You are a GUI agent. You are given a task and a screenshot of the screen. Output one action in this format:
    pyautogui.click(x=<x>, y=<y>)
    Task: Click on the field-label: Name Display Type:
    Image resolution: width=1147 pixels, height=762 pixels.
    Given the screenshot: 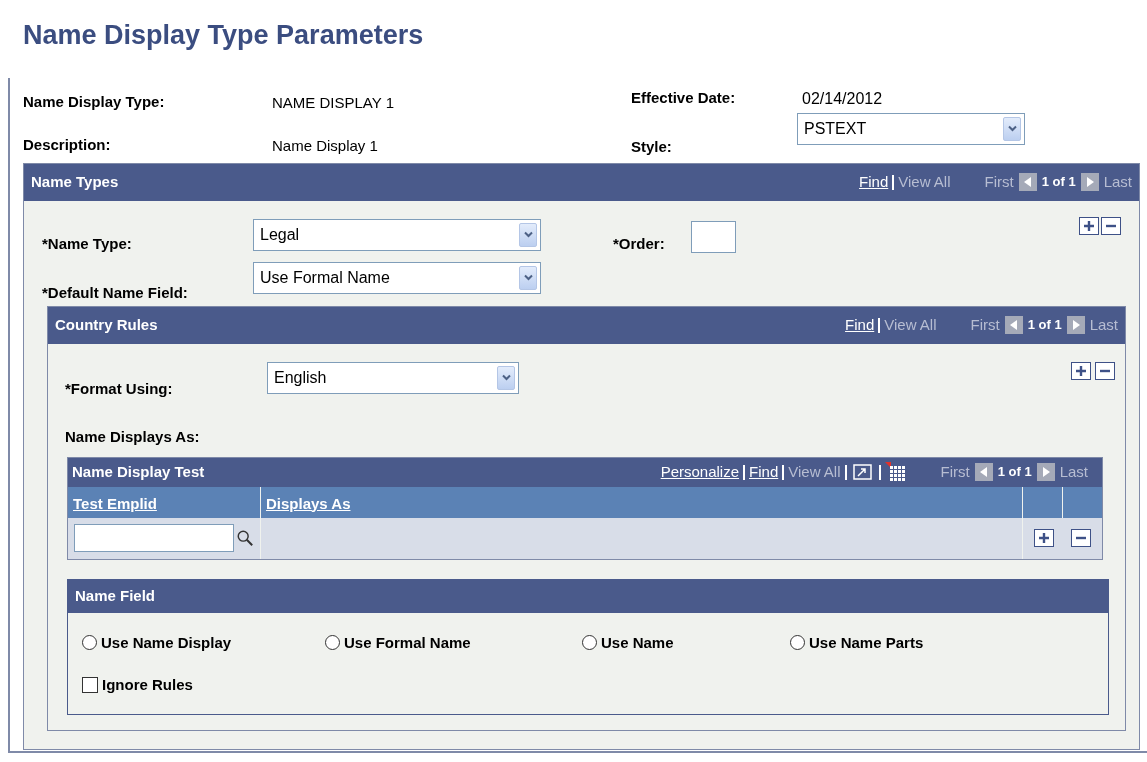 What is the action you would take?
    pyautogui.click(x=94, y=101)
    